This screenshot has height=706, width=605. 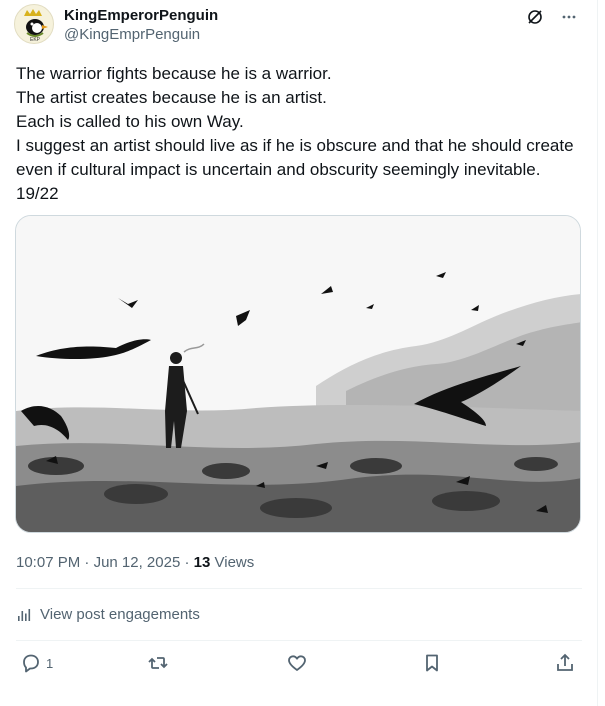 What do you see at coordinates (120, 614) in the screenshot?
I see `view-engagements-label: View post engagements` at bounding box center [120, 614].